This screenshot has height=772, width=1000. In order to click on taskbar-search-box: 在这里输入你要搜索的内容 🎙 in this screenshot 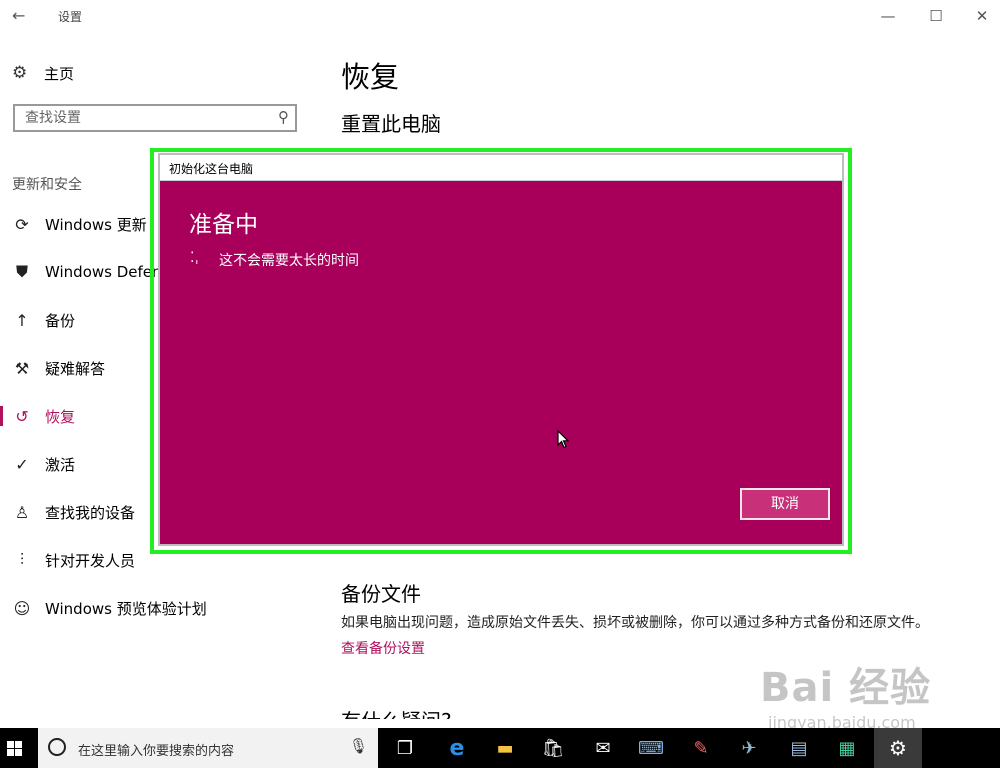, I will do `click(208, 748)`.